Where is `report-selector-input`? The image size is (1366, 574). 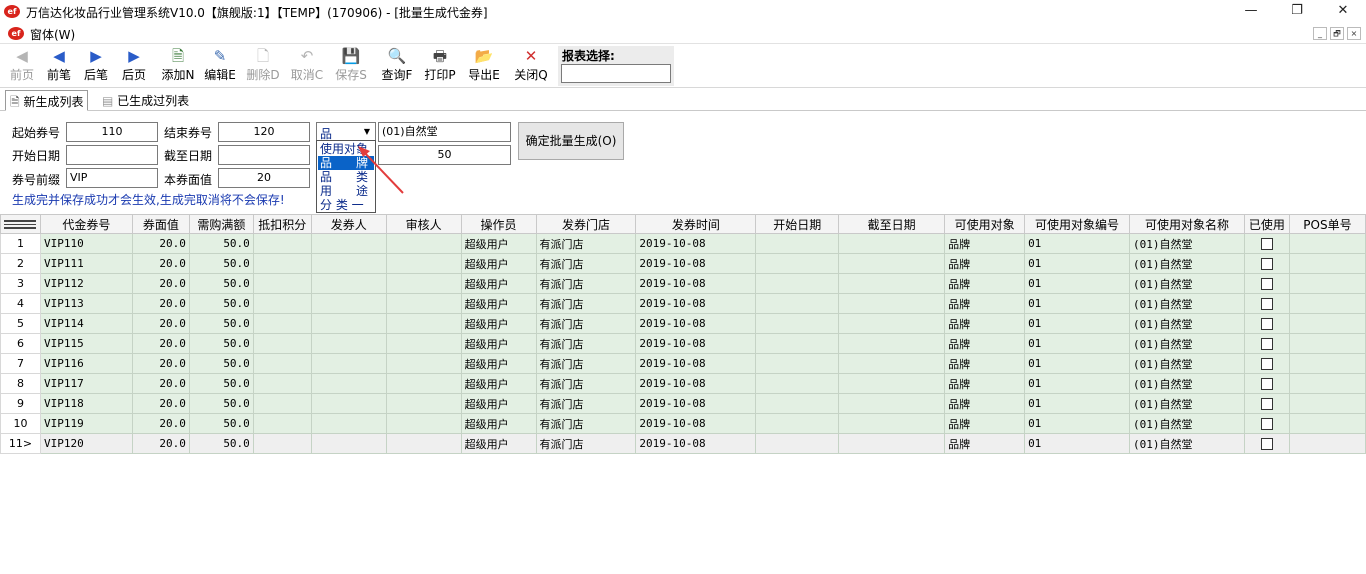
report-selector-input is located at coordinates (616, 73).